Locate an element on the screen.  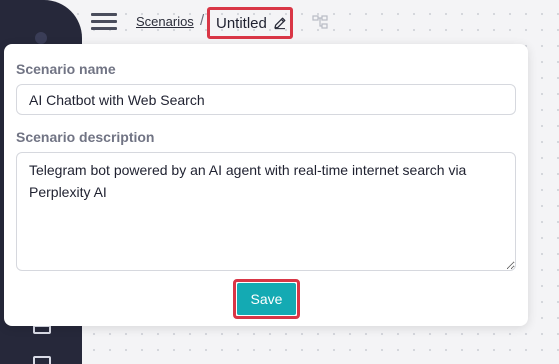
sidebar-item-icon is located at coordinates (42, 360).